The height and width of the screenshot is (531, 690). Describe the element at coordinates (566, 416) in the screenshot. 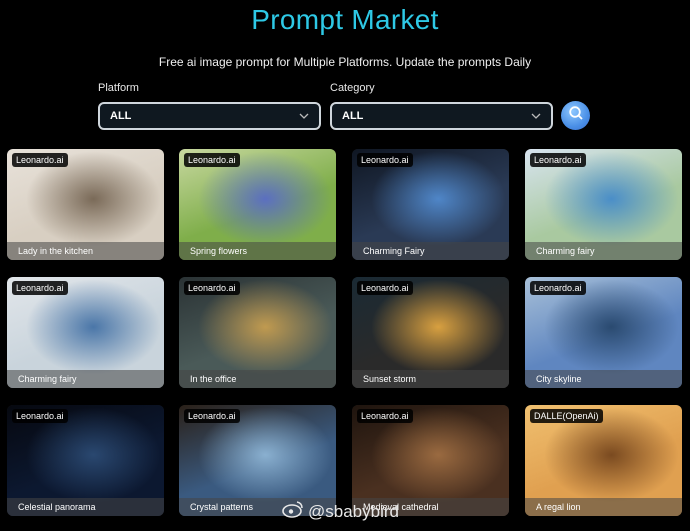

I see `platform-badge: DALLE(OpenAi)` at that location.